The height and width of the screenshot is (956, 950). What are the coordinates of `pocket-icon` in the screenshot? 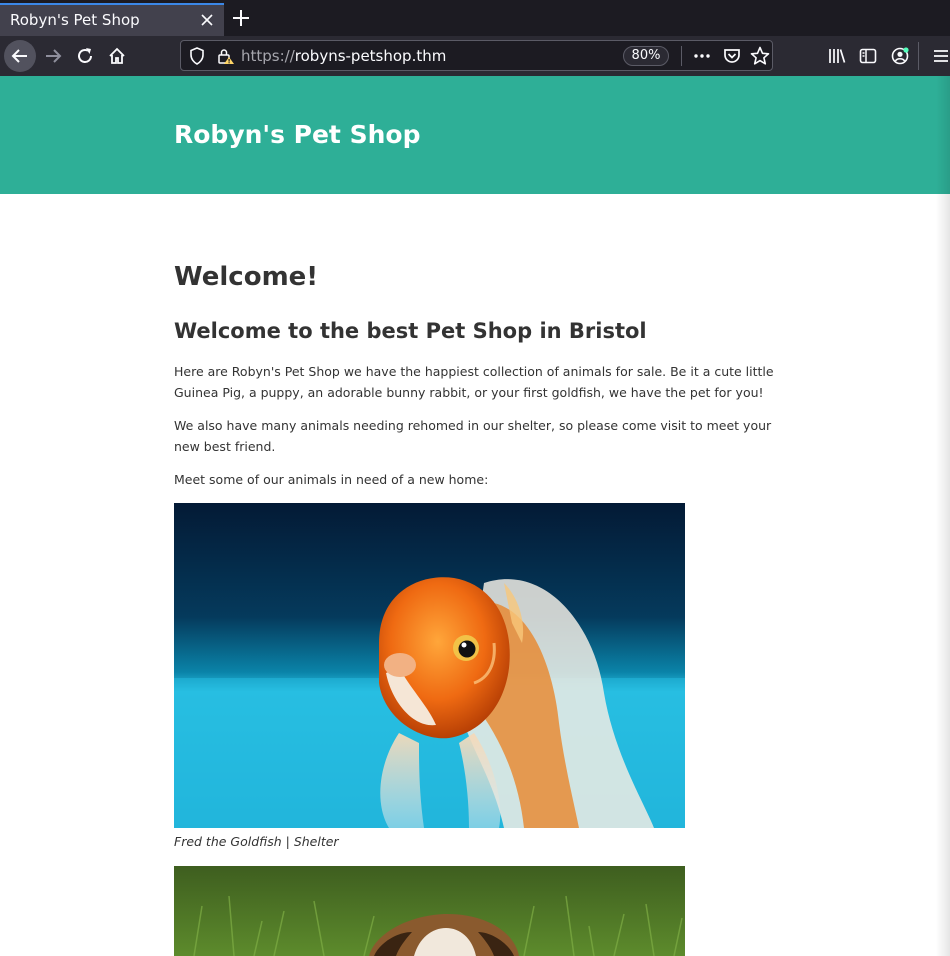 It's located at (732, 58).